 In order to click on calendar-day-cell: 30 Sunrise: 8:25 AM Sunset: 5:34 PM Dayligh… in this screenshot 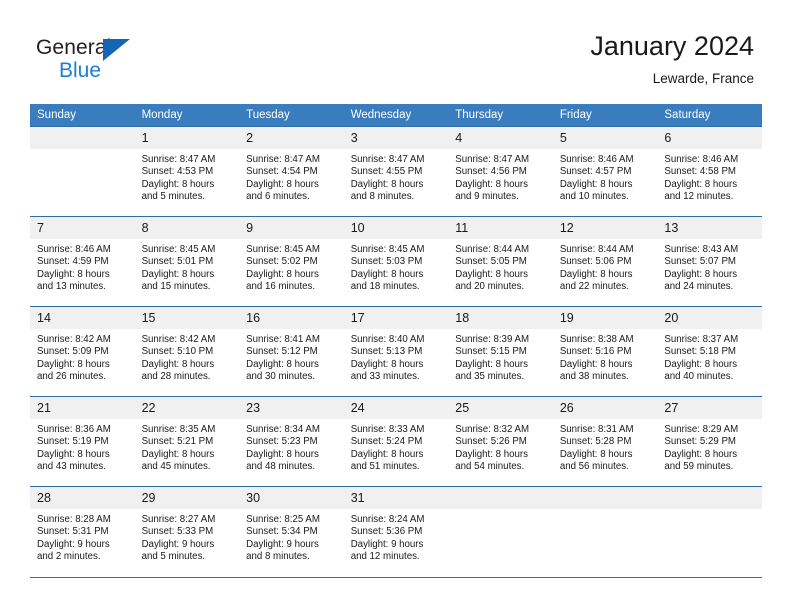, I will do `click(291, 531)`.